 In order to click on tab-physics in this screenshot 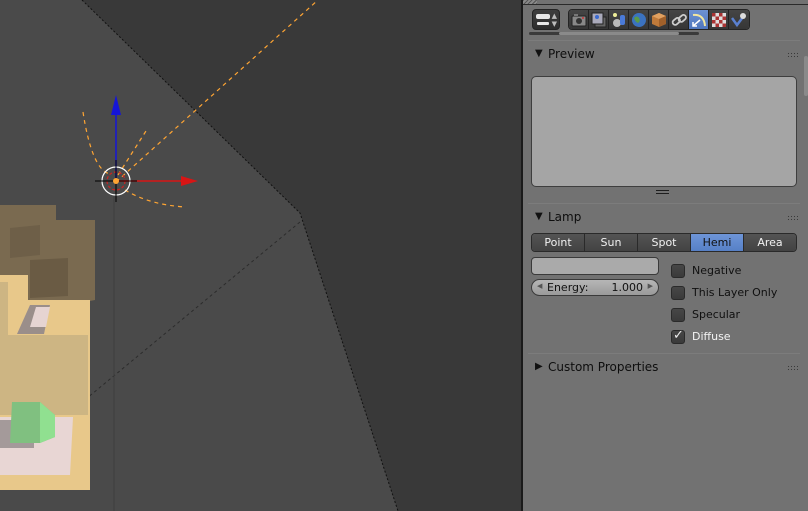, I will do `click(739, 19)`.